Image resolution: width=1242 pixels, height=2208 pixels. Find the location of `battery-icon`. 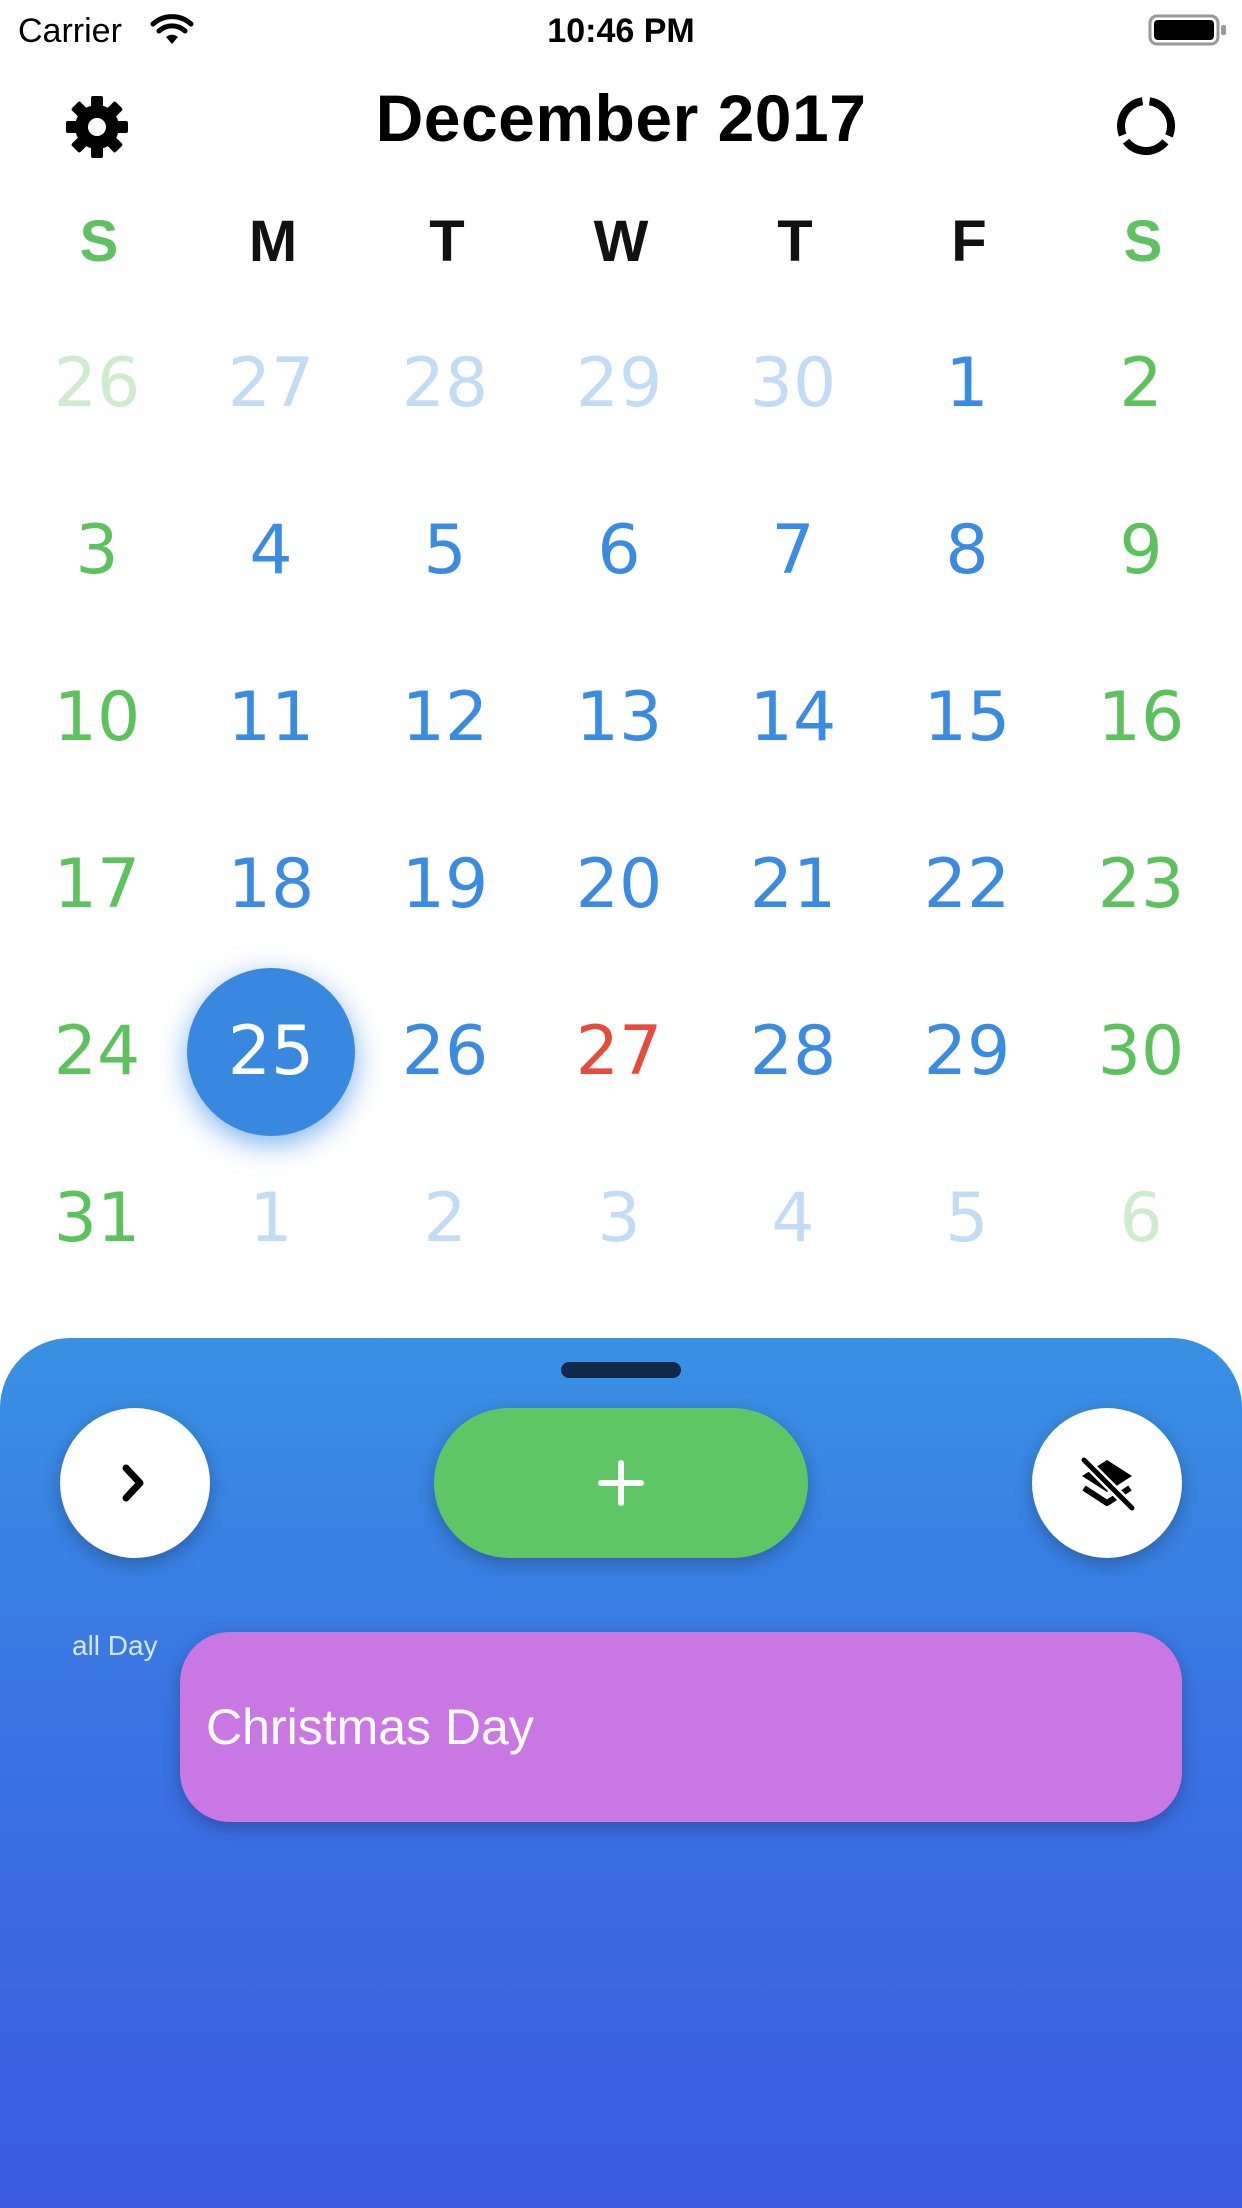

battery-icon is located at coordinates (1187, 30).